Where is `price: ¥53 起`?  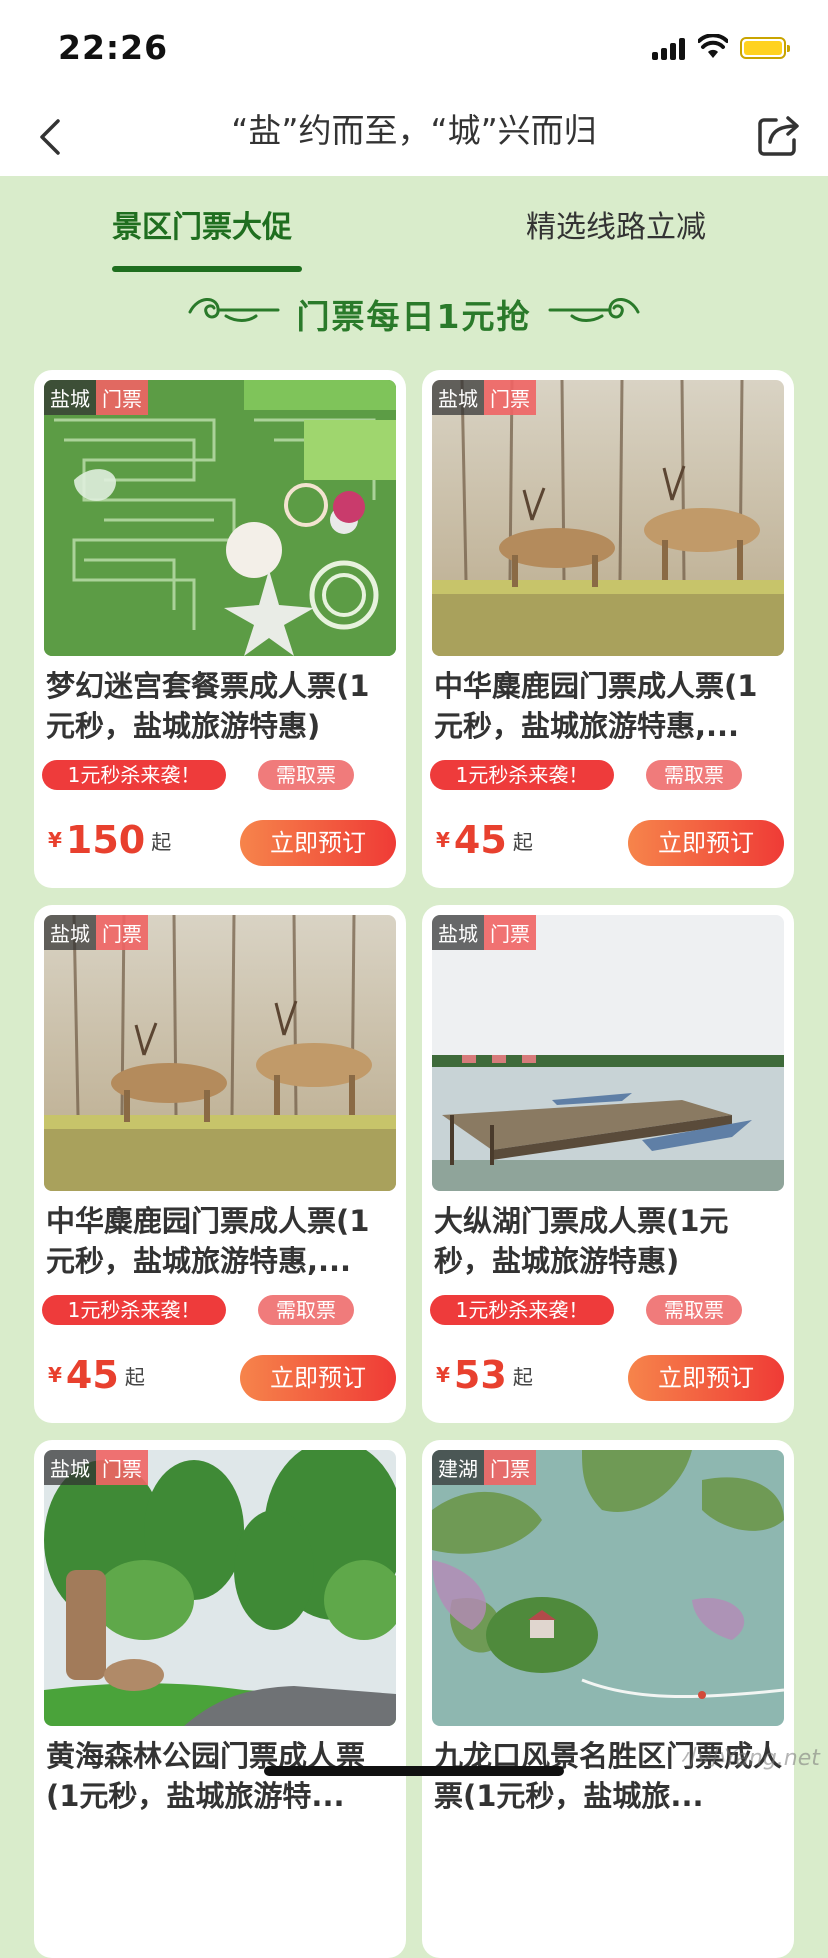
price: ¥53 起 is located at coordinates (484, 1375).